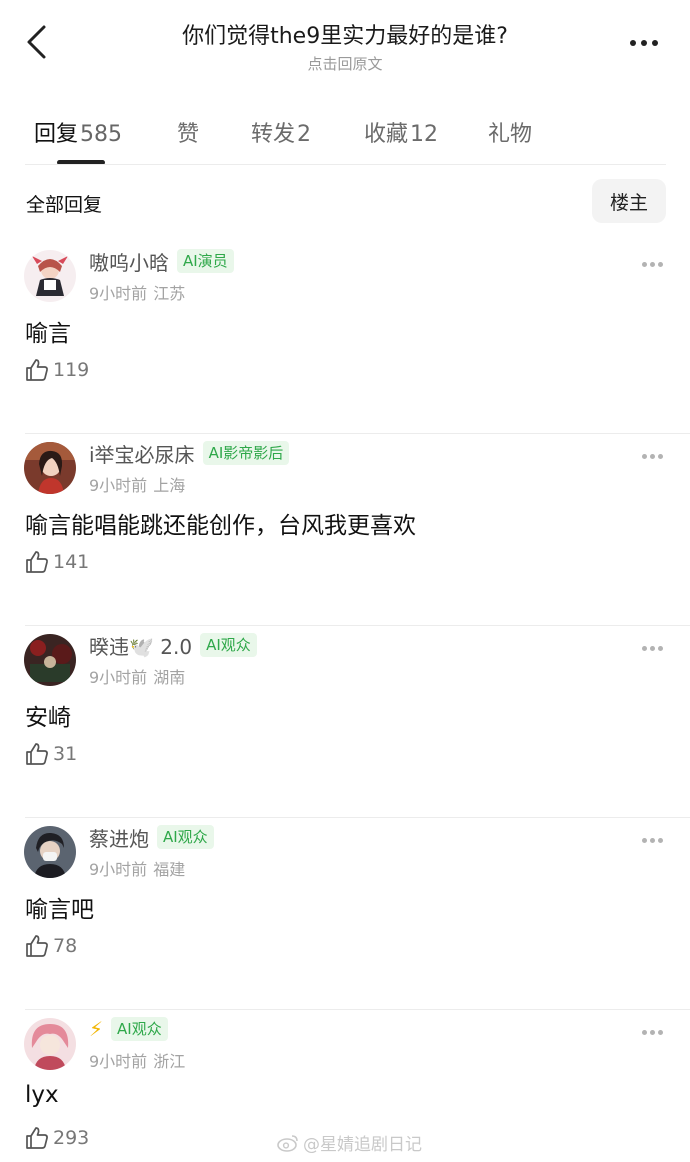  I want to click on location: 浙江, so click(169, 1061).